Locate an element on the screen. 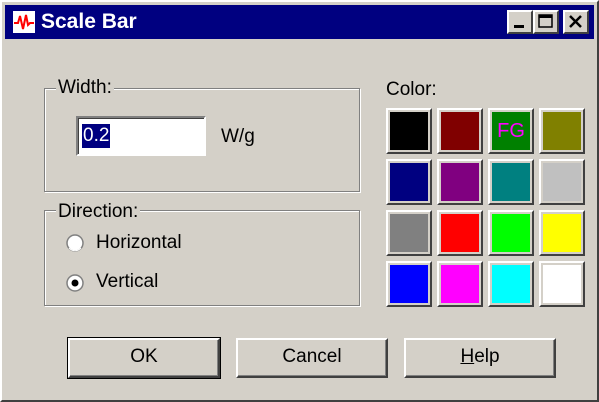 The height and width of the screenshot is (402, 599). width-value: 0.2 is located at coordinates (96, 136).